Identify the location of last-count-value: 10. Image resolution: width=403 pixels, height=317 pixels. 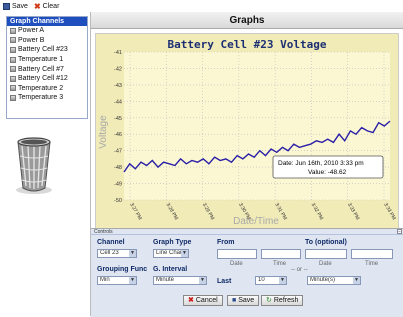
(261, 280).